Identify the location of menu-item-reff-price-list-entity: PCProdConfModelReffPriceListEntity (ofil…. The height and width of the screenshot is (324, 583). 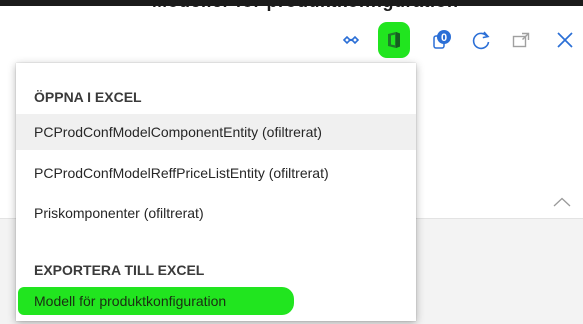
(216, 173).